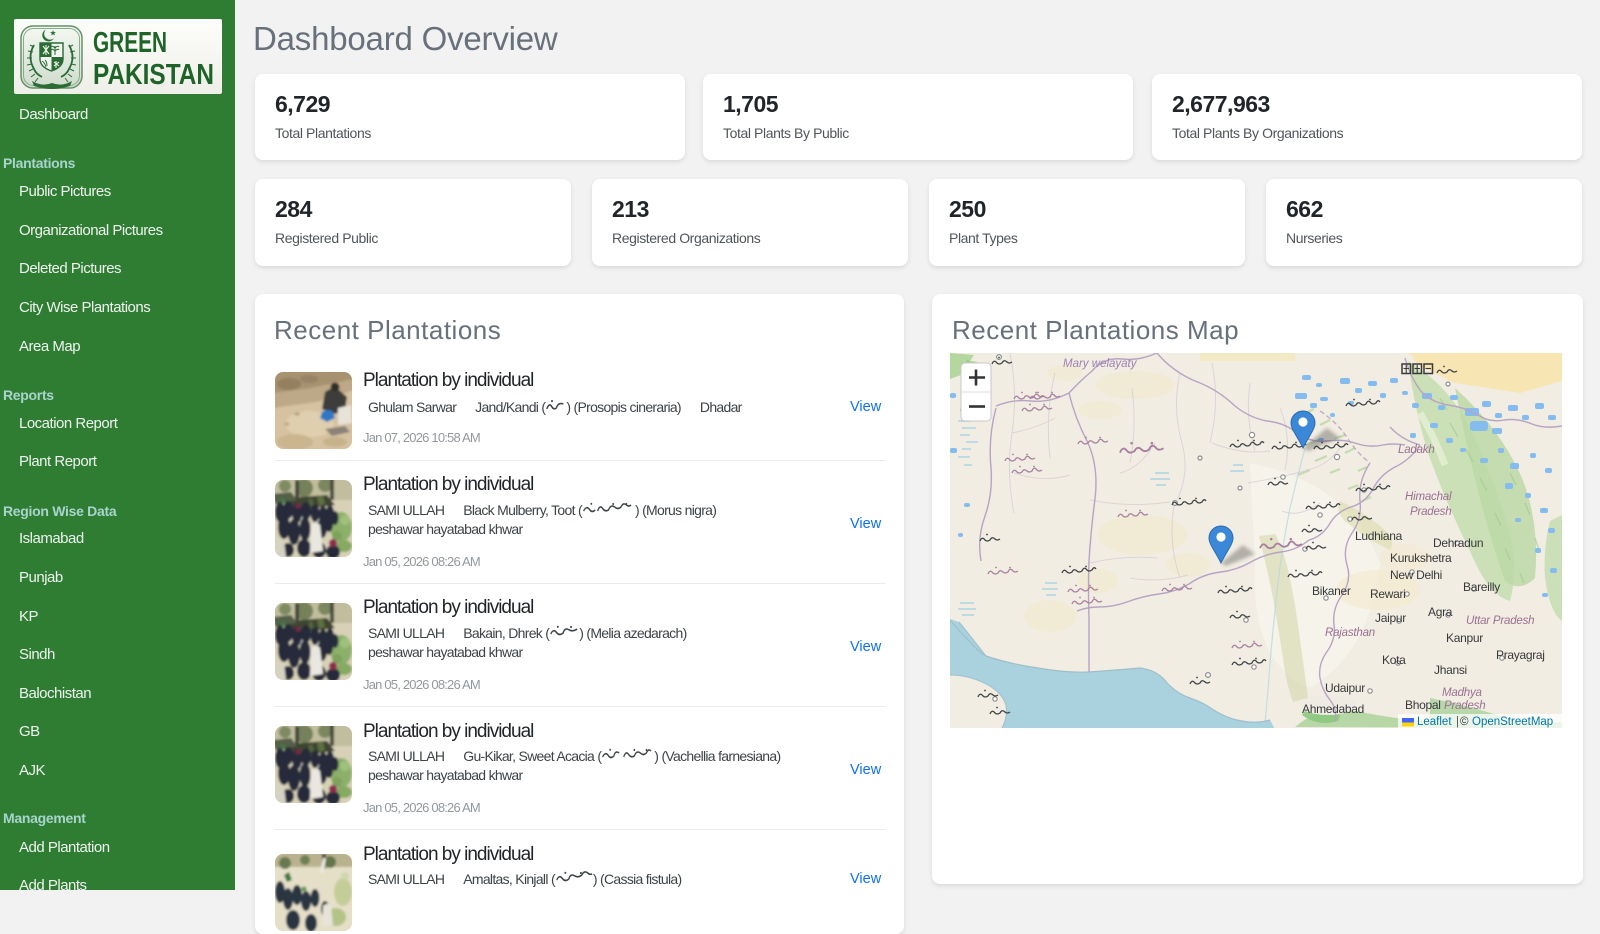  I want to click on svg-text: Kurukshetra, so click(1421, 558).